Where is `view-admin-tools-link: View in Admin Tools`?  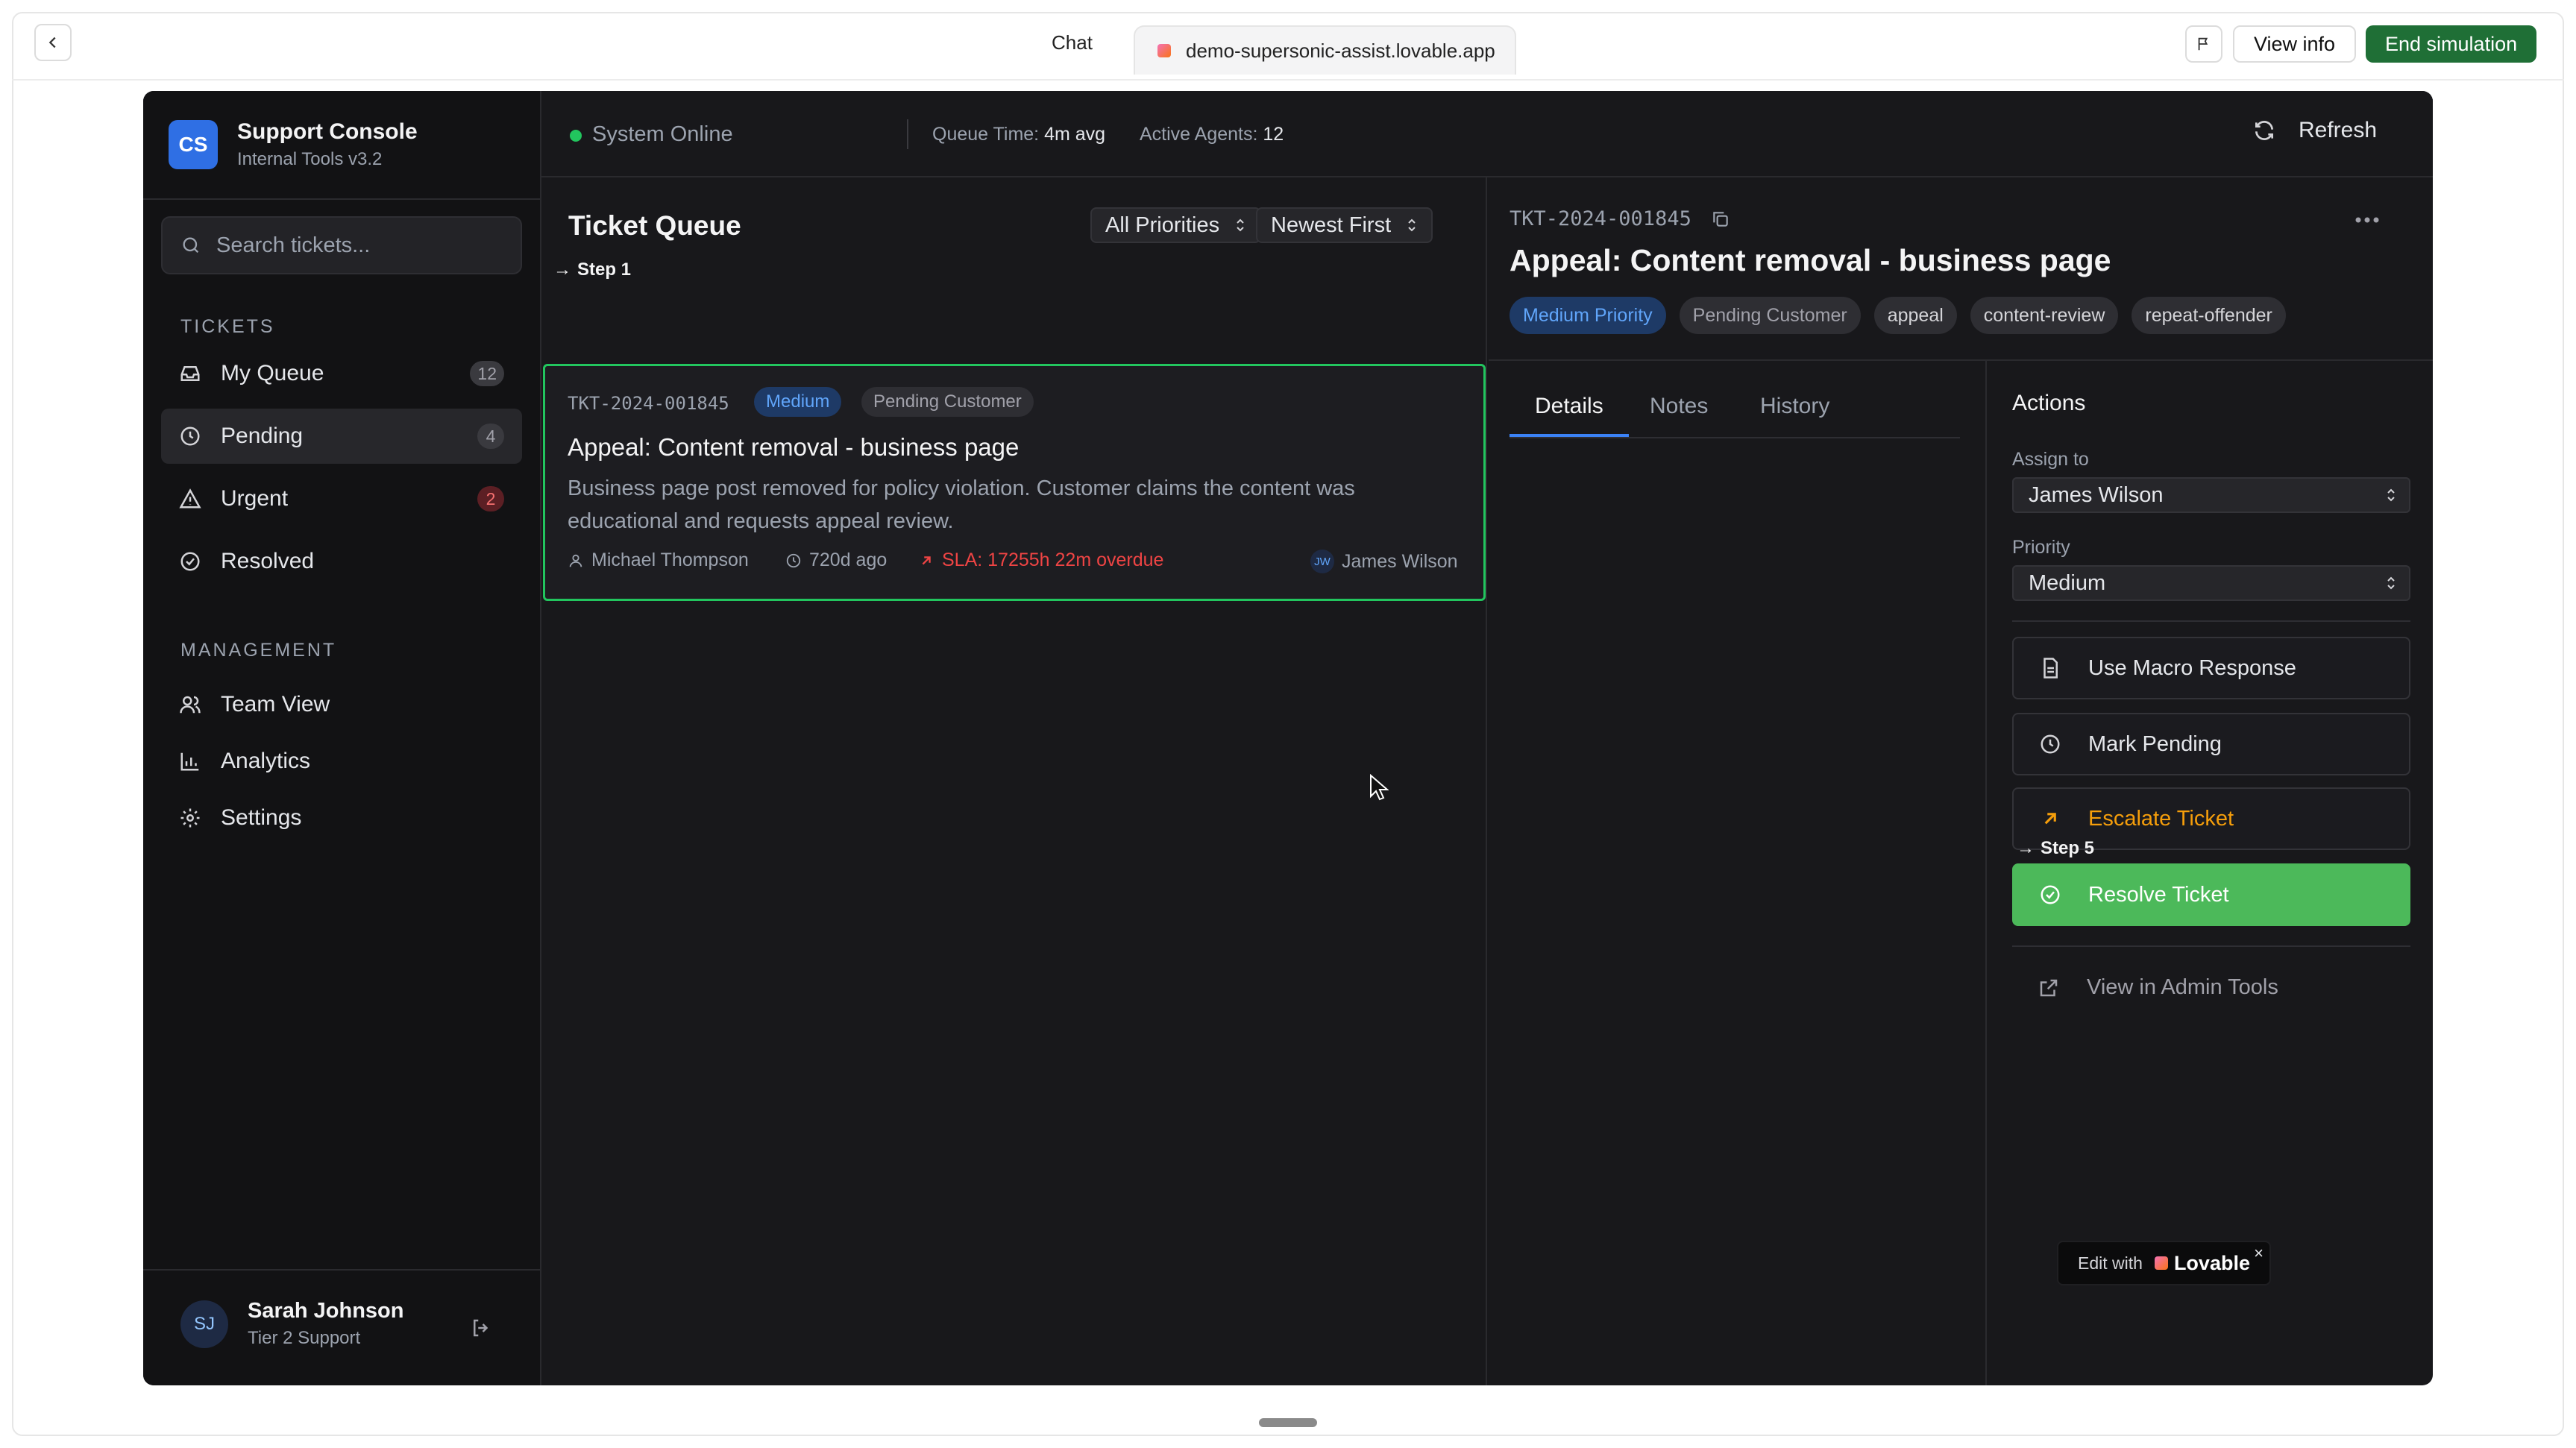 view-admin-tools-link: View in Admin Tools is located at coordinates (2145, 987).